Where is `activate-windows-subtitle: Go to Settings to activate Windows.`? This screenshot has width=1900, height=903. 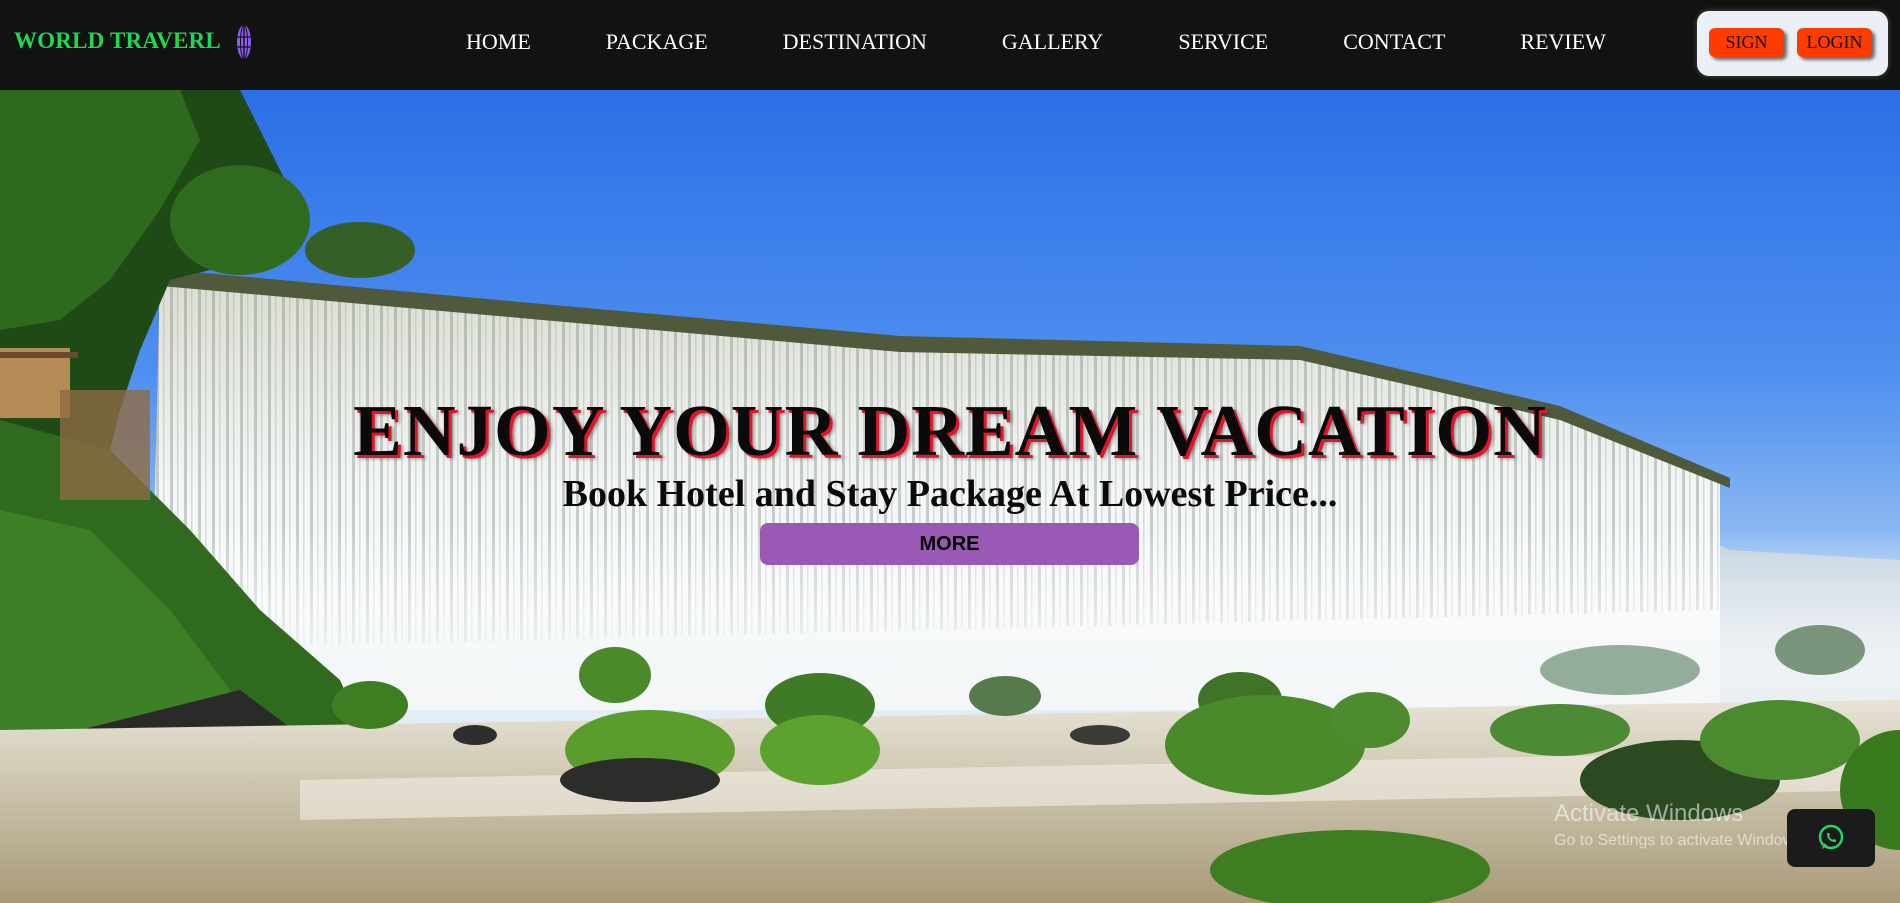
activate-windows-subtitle: Go to Settings to activate Windows. is located at coordinates (1680, 840).